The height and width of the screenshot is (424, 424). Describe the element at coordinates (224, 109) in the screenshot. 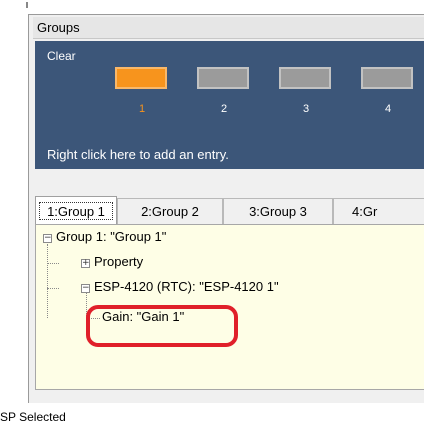

I see `slot-number-2: 2` at that location.